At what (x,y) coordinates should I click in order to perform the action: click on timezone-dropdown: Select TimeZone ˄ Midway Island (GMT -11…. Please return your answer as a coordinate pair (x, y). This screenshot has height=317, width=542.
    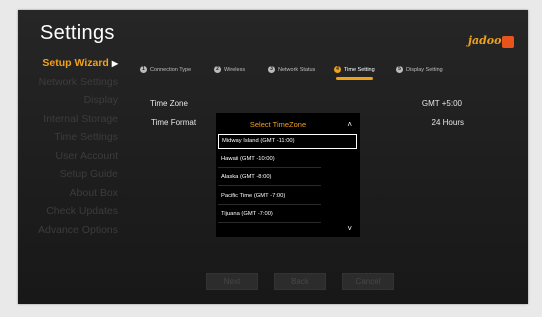
    Looking at the image, I should click on (288, 175).